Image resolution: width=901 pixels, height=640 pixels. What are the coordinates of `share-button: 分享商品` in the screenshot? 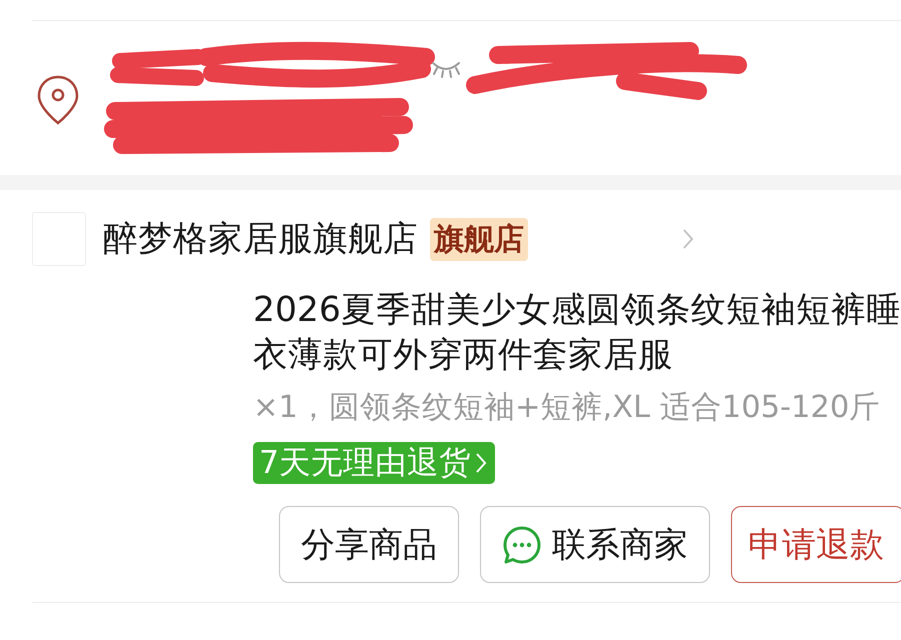 It's located at (369, 544).